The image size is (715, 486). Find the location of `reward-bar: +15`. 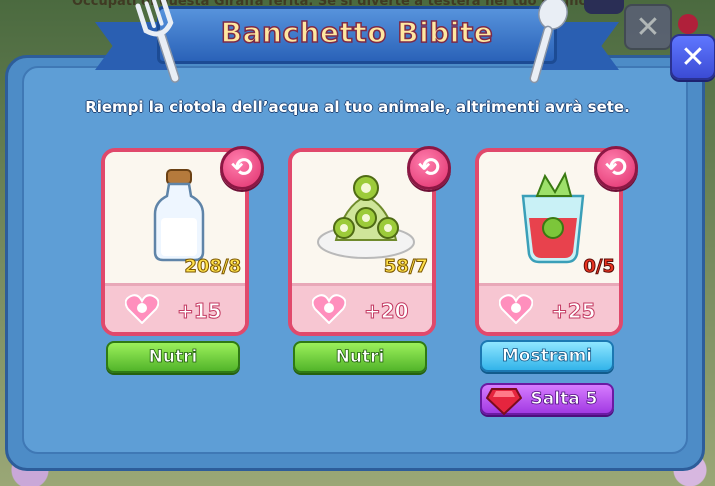

reward-bar: +15 is located at coordinates (175, 307).